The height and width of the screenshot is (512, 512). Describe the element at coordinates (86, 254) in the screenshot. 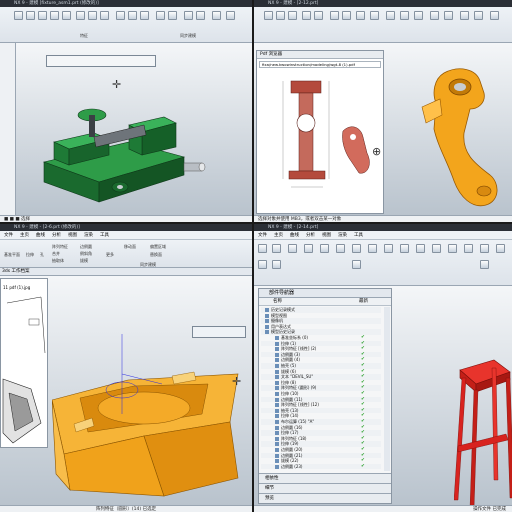

I see `tool-chamfer: 倒斜角` at that location.